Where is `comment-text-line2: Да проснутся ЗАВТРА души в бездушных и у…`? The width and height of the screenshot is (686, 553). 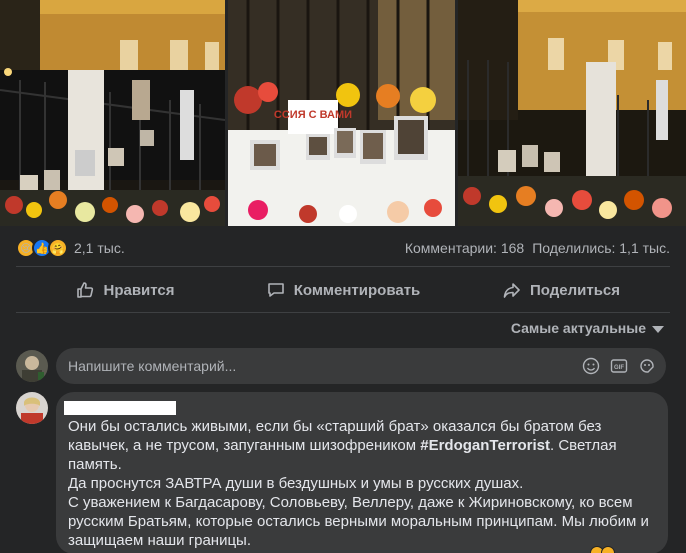 comment-text-line2: Да проснутся ЗАВТРА души в бездушных и у… is located at coordinates (296, 483).